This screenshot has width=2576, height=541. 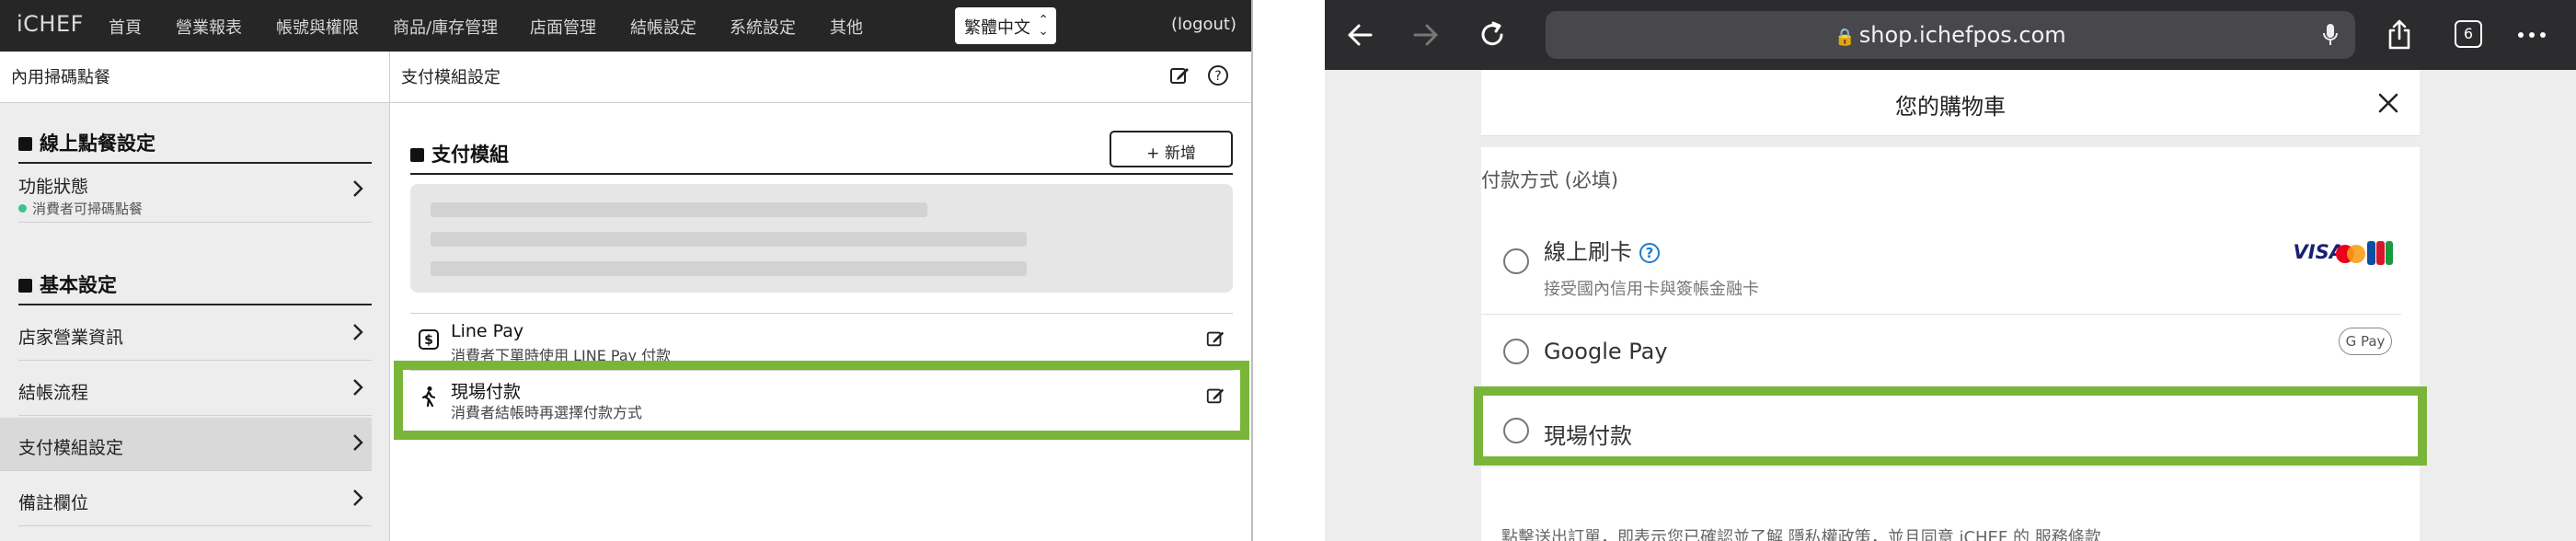 What do you see at coordinates (1951, 107) in the screenshot?
I see `cart-title: 您的購物車` at bounding box center [1951, 107].